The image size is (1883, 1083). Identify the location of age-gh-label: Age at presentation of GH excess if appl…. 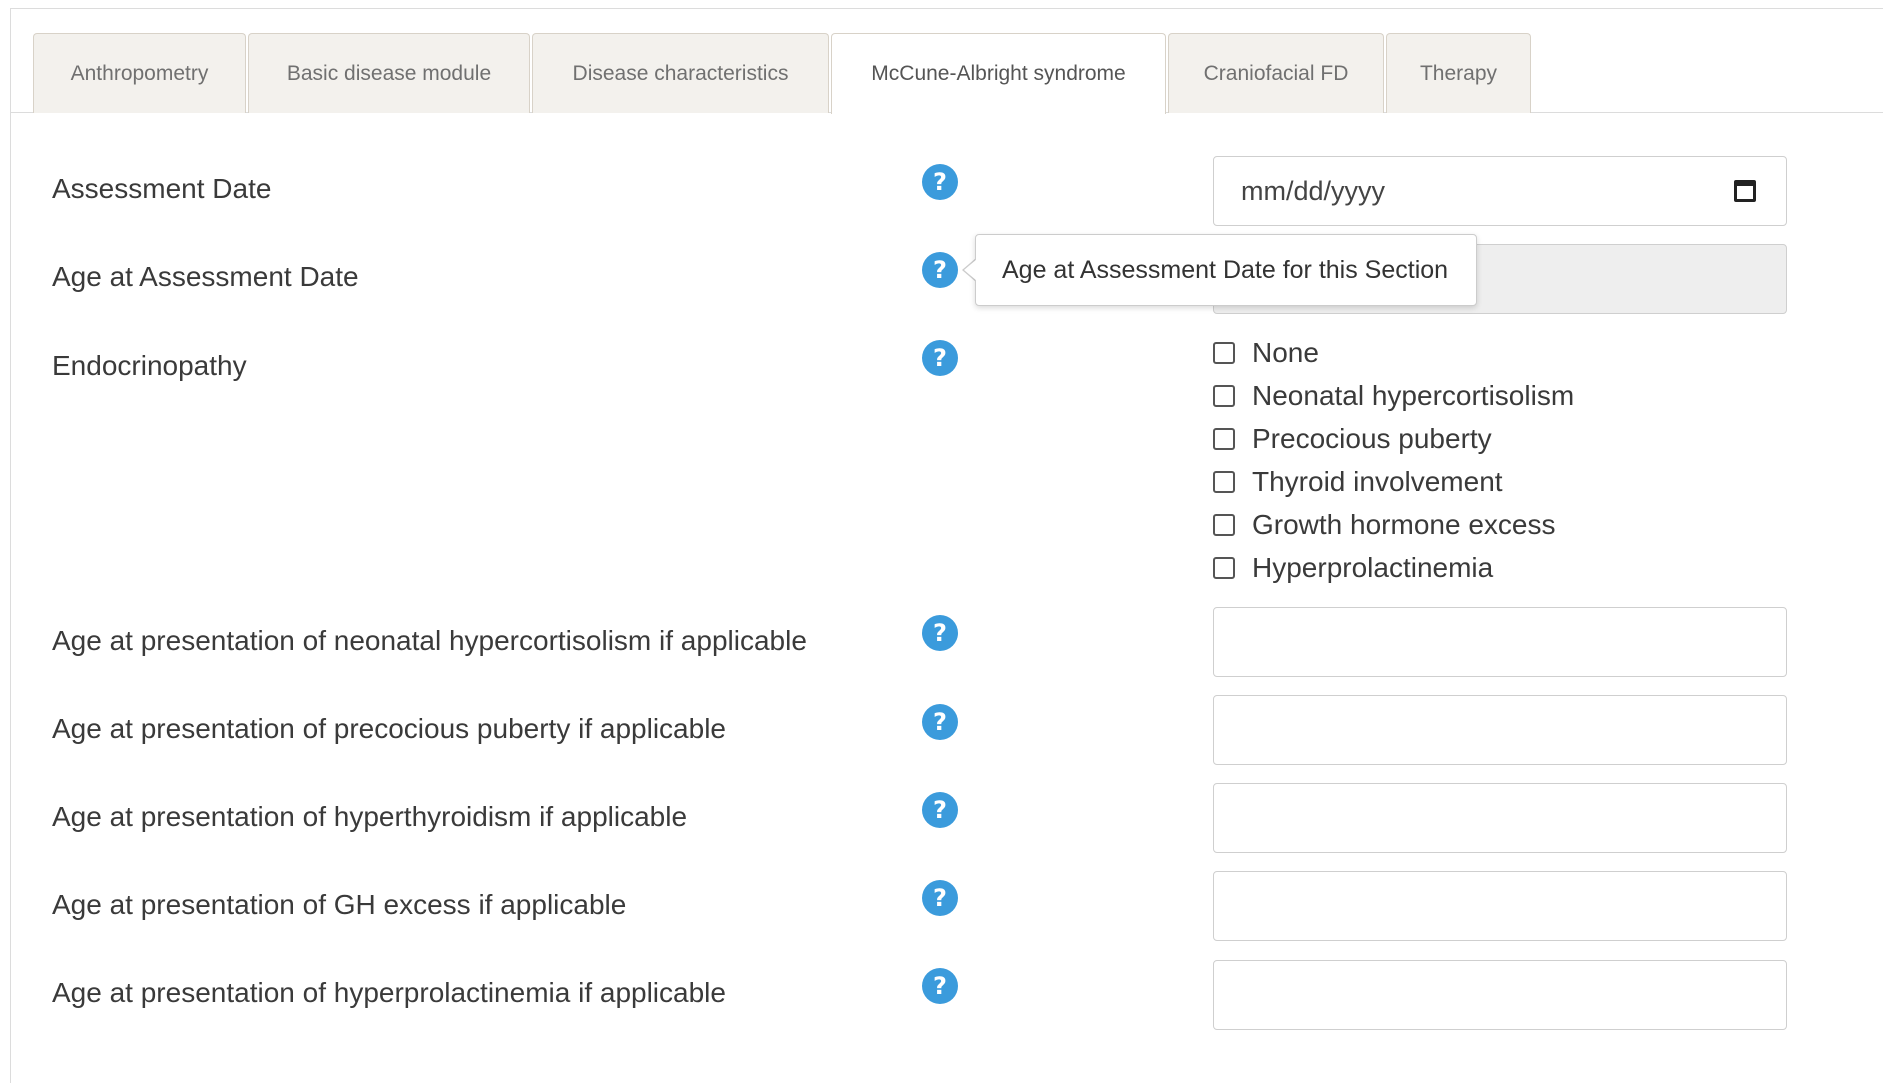
(339, 904).